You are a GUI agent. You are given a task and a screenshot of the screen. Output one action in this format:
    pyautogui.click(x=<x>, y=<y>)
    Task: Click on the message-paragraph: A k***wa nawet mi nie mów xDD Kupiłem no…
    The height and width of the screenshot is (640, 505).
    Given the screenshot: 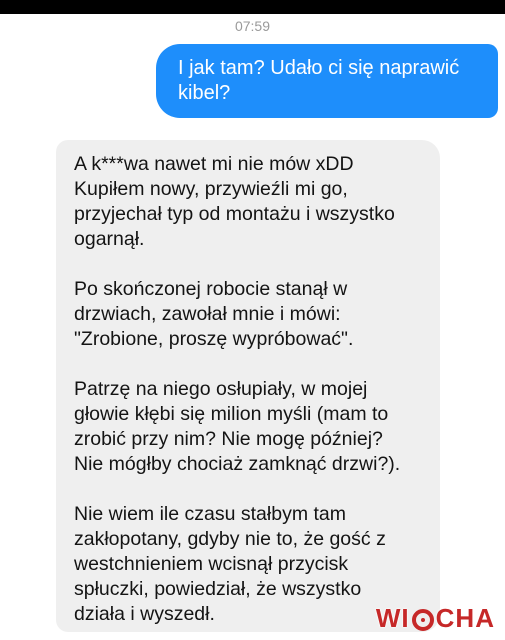 What is the action you would take?
    pyautogui.click(x=253, y=202)
    